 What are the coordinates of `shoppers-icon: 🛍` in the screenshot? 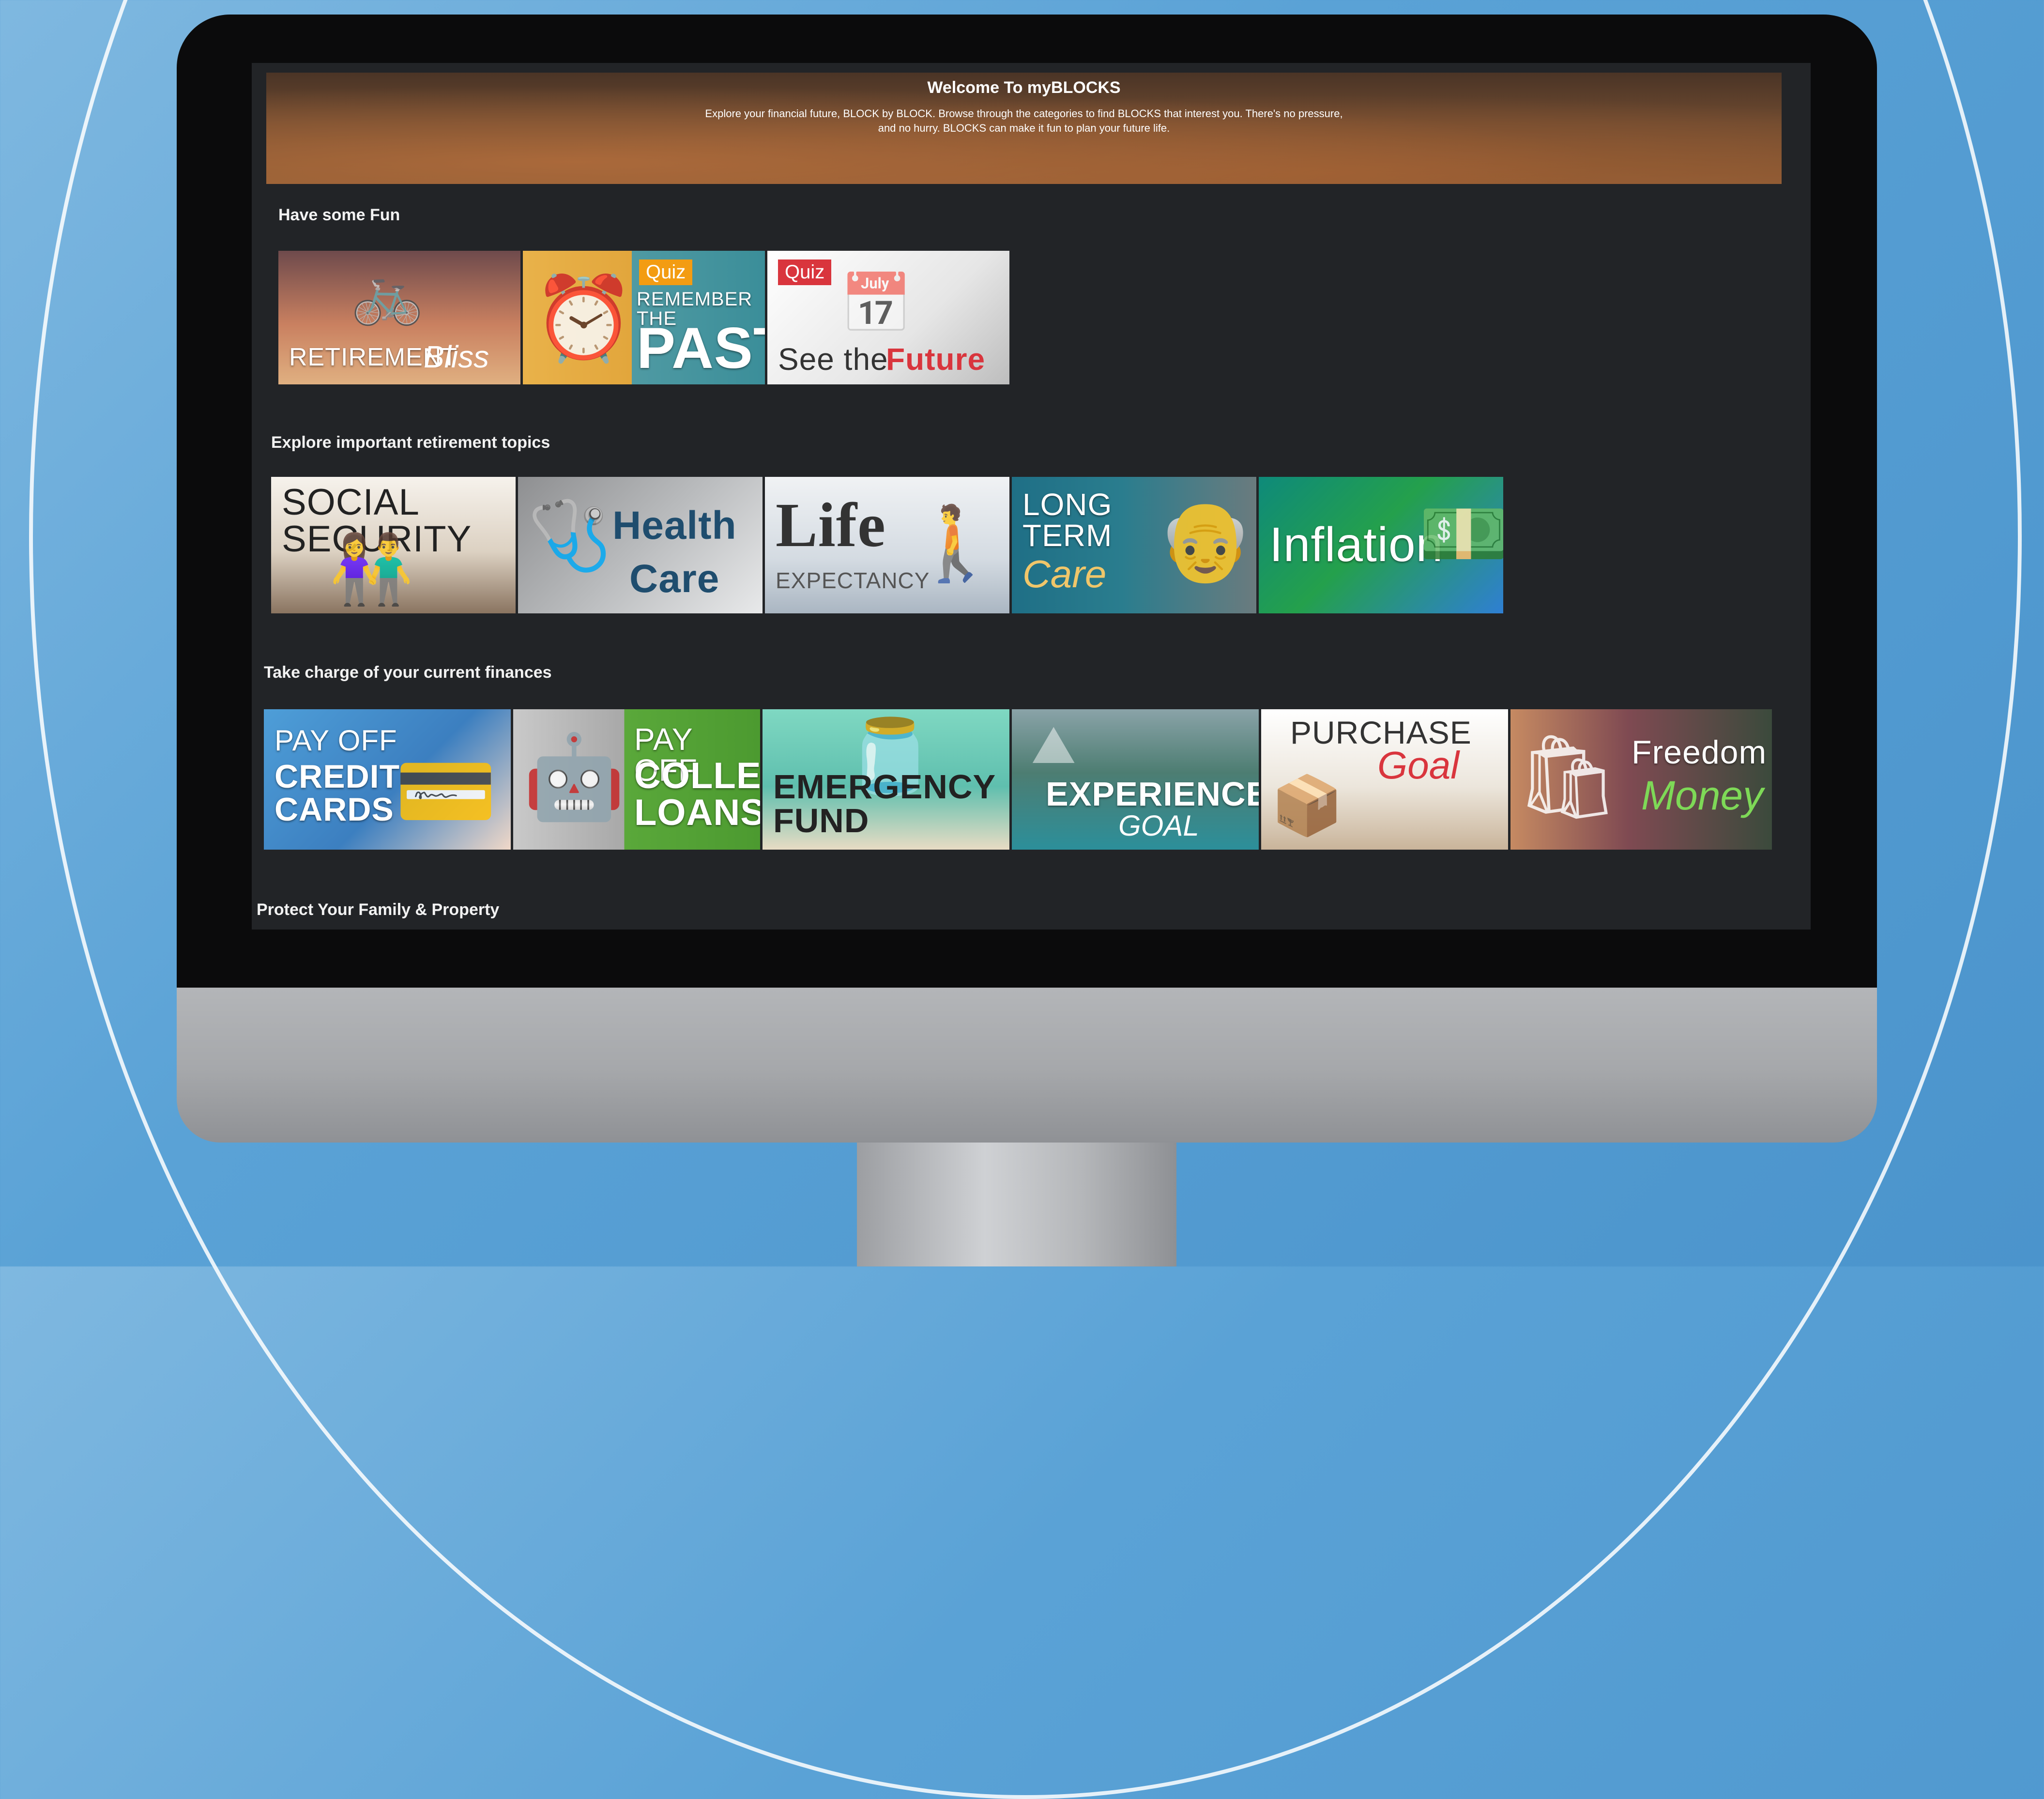 It's located at (1567, 777).